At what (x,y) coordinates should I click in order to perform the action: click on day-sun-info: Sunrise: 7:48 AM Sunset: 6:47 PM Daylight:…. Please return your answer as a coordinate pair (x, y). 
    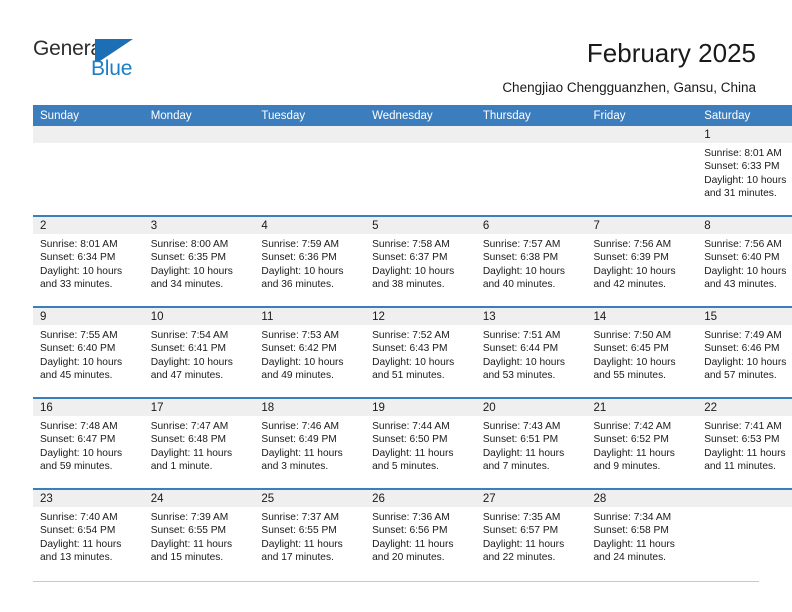
    Looking at the image, I should click on (88, 444).